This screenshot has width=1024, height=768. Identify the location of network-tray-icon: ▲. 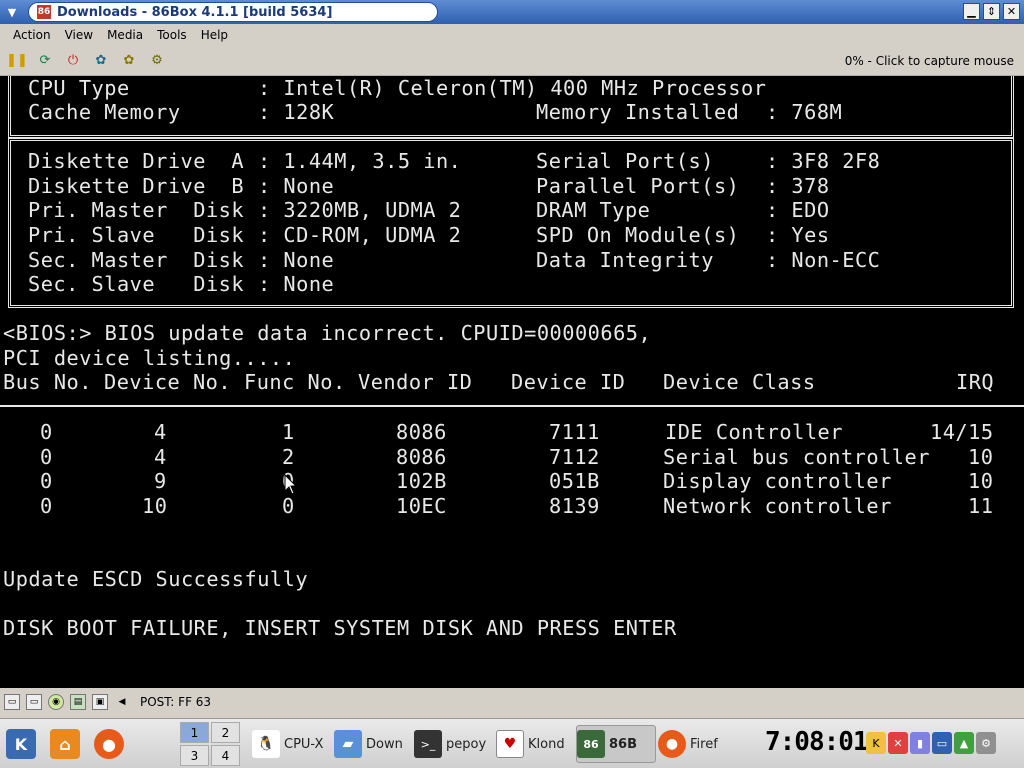
(964, 743).